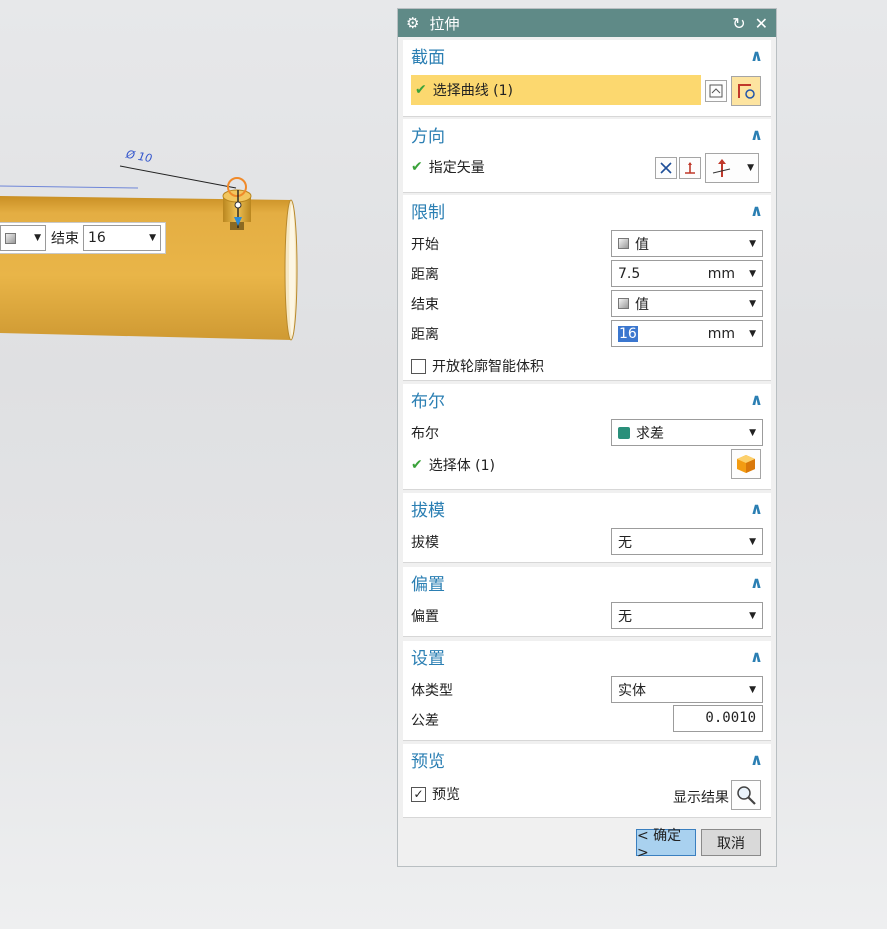 Image resolution: width=887 pixels, height=929 pixels. I want to click on distance1-value: 7.5, so click(629, 273).